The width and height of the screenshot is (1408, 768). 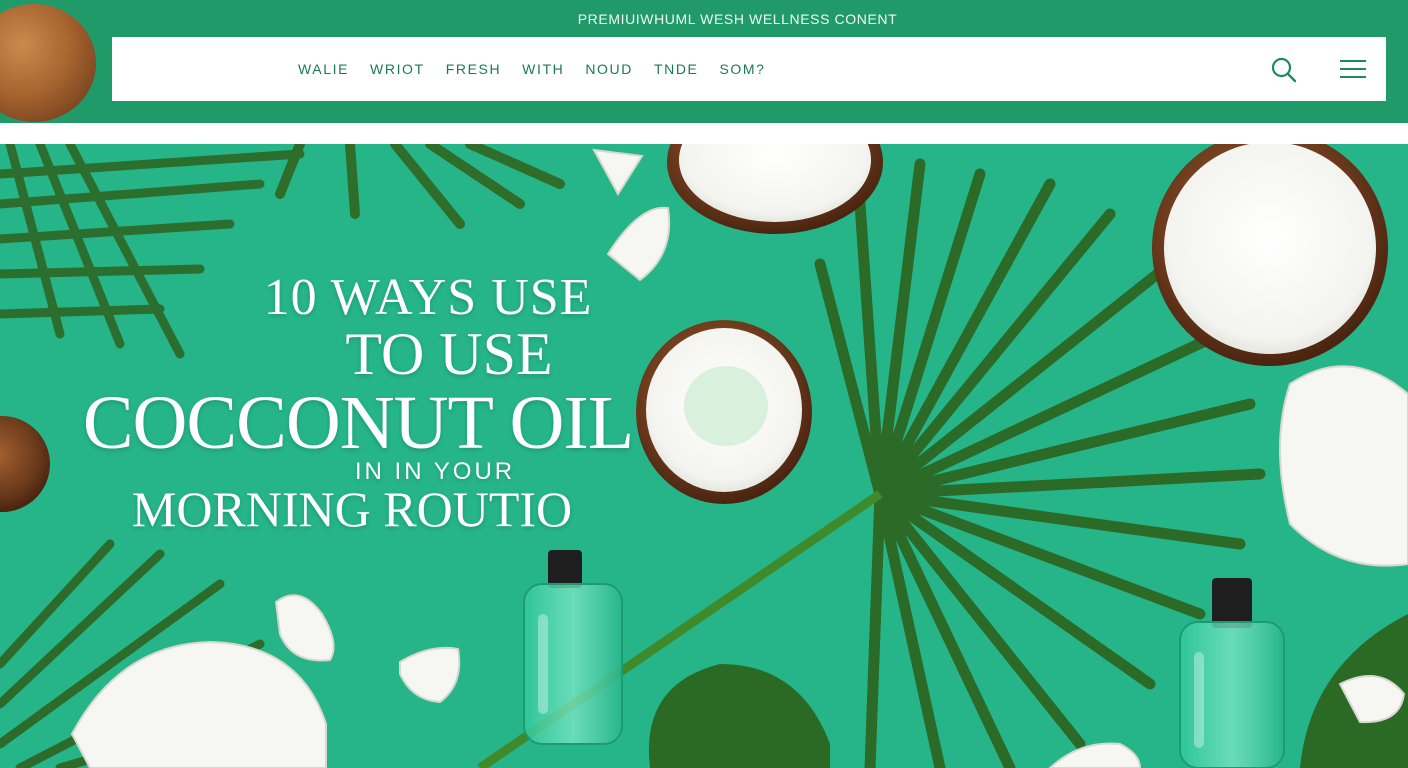 I want to click on nav-link-2: WRIOT, so click(x=397, y=69).